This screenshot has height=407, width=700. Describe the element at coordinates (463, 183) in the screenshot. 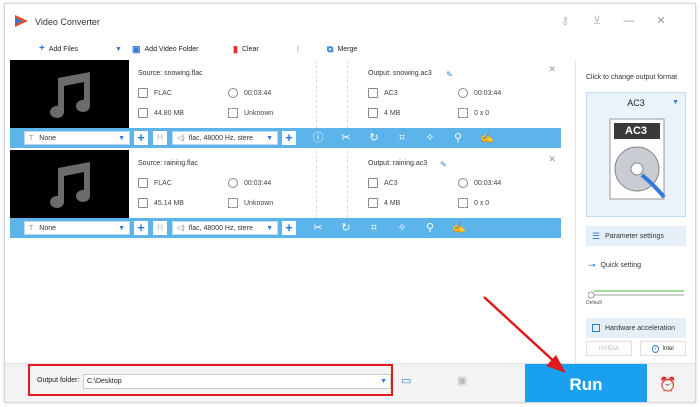

I see `clock-icon` at that location.